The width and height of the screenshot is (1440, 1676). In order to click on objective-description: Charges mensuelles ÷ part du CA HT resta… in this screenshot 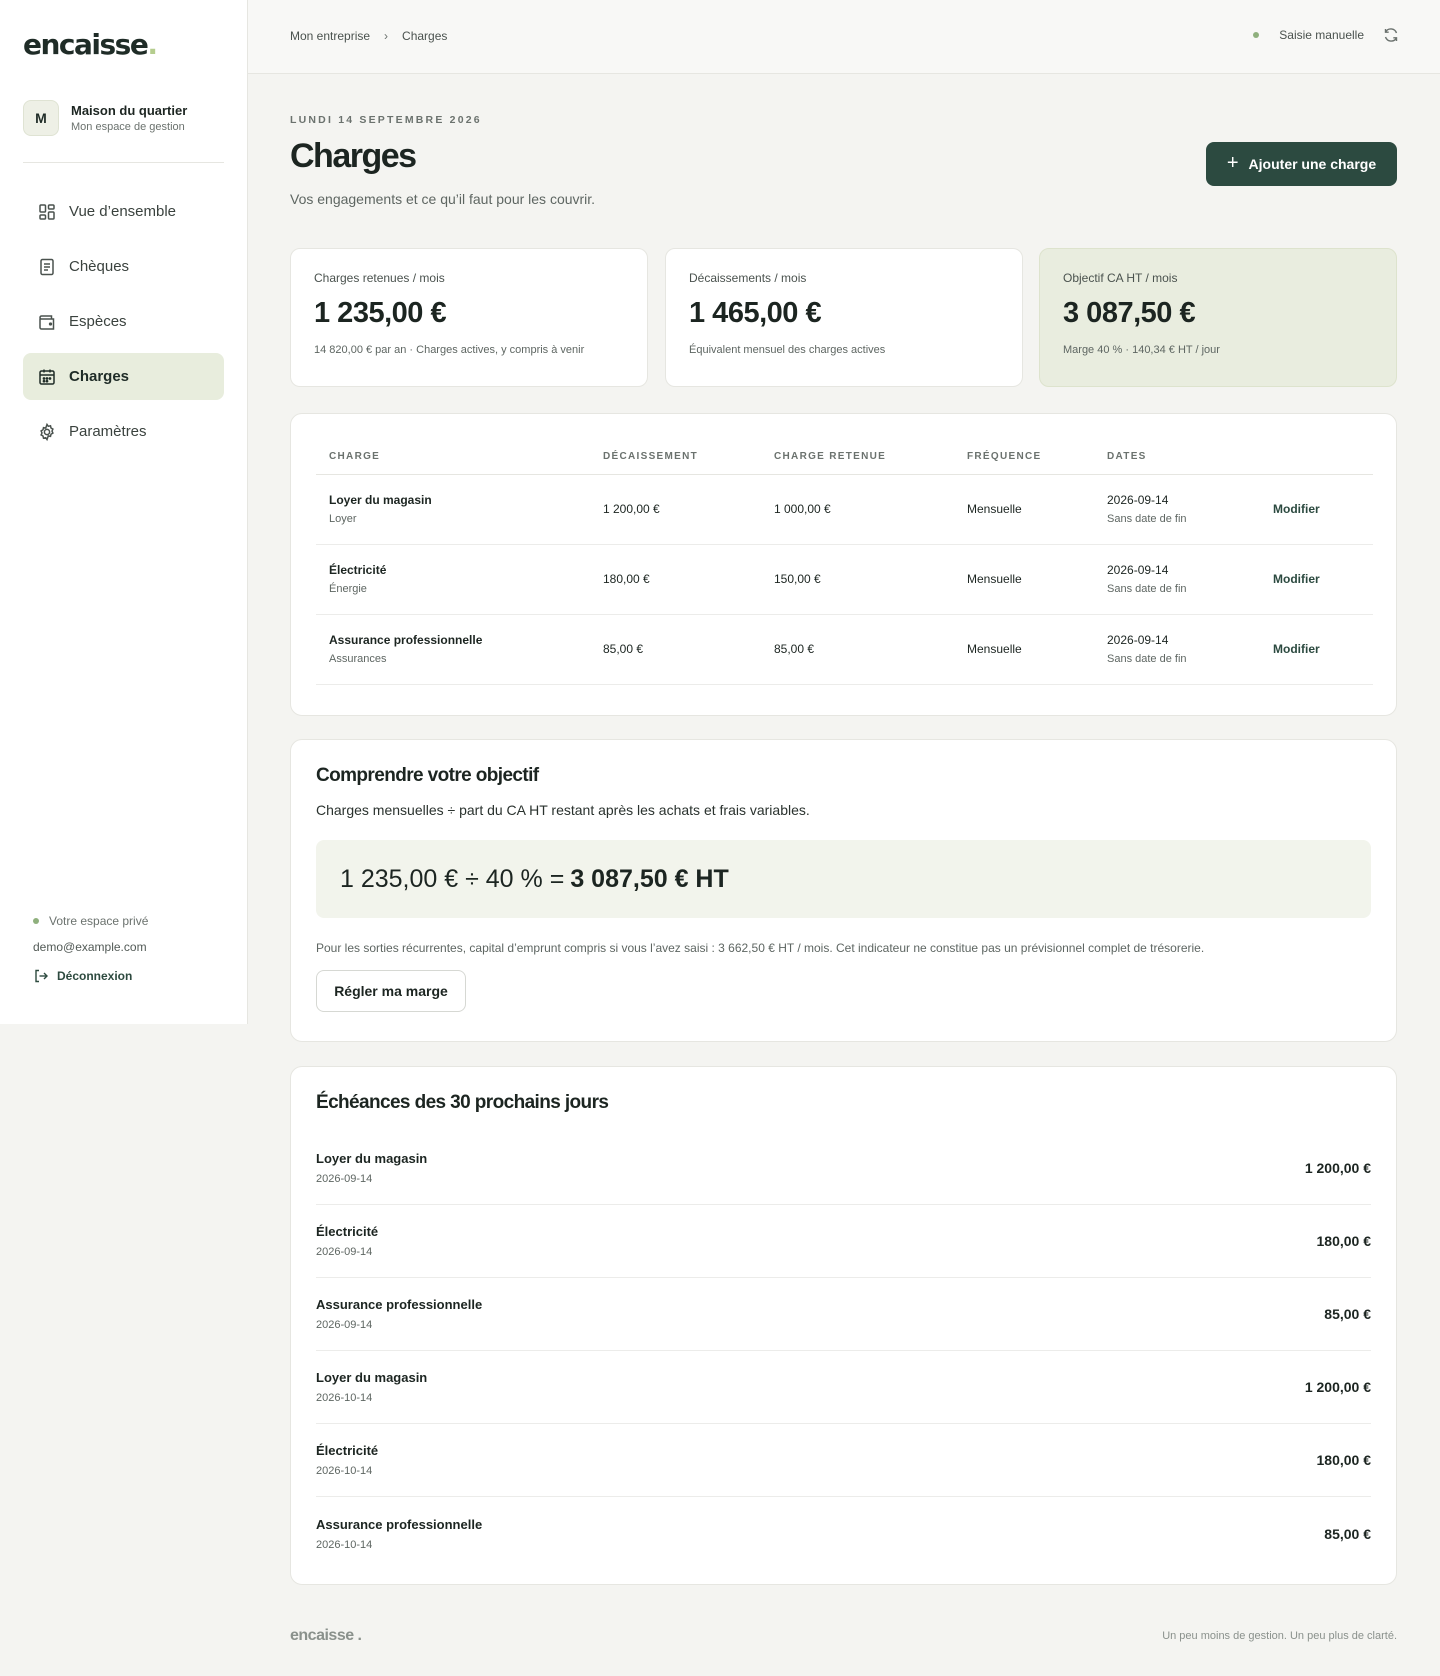, I will do `click(563, 810)`.